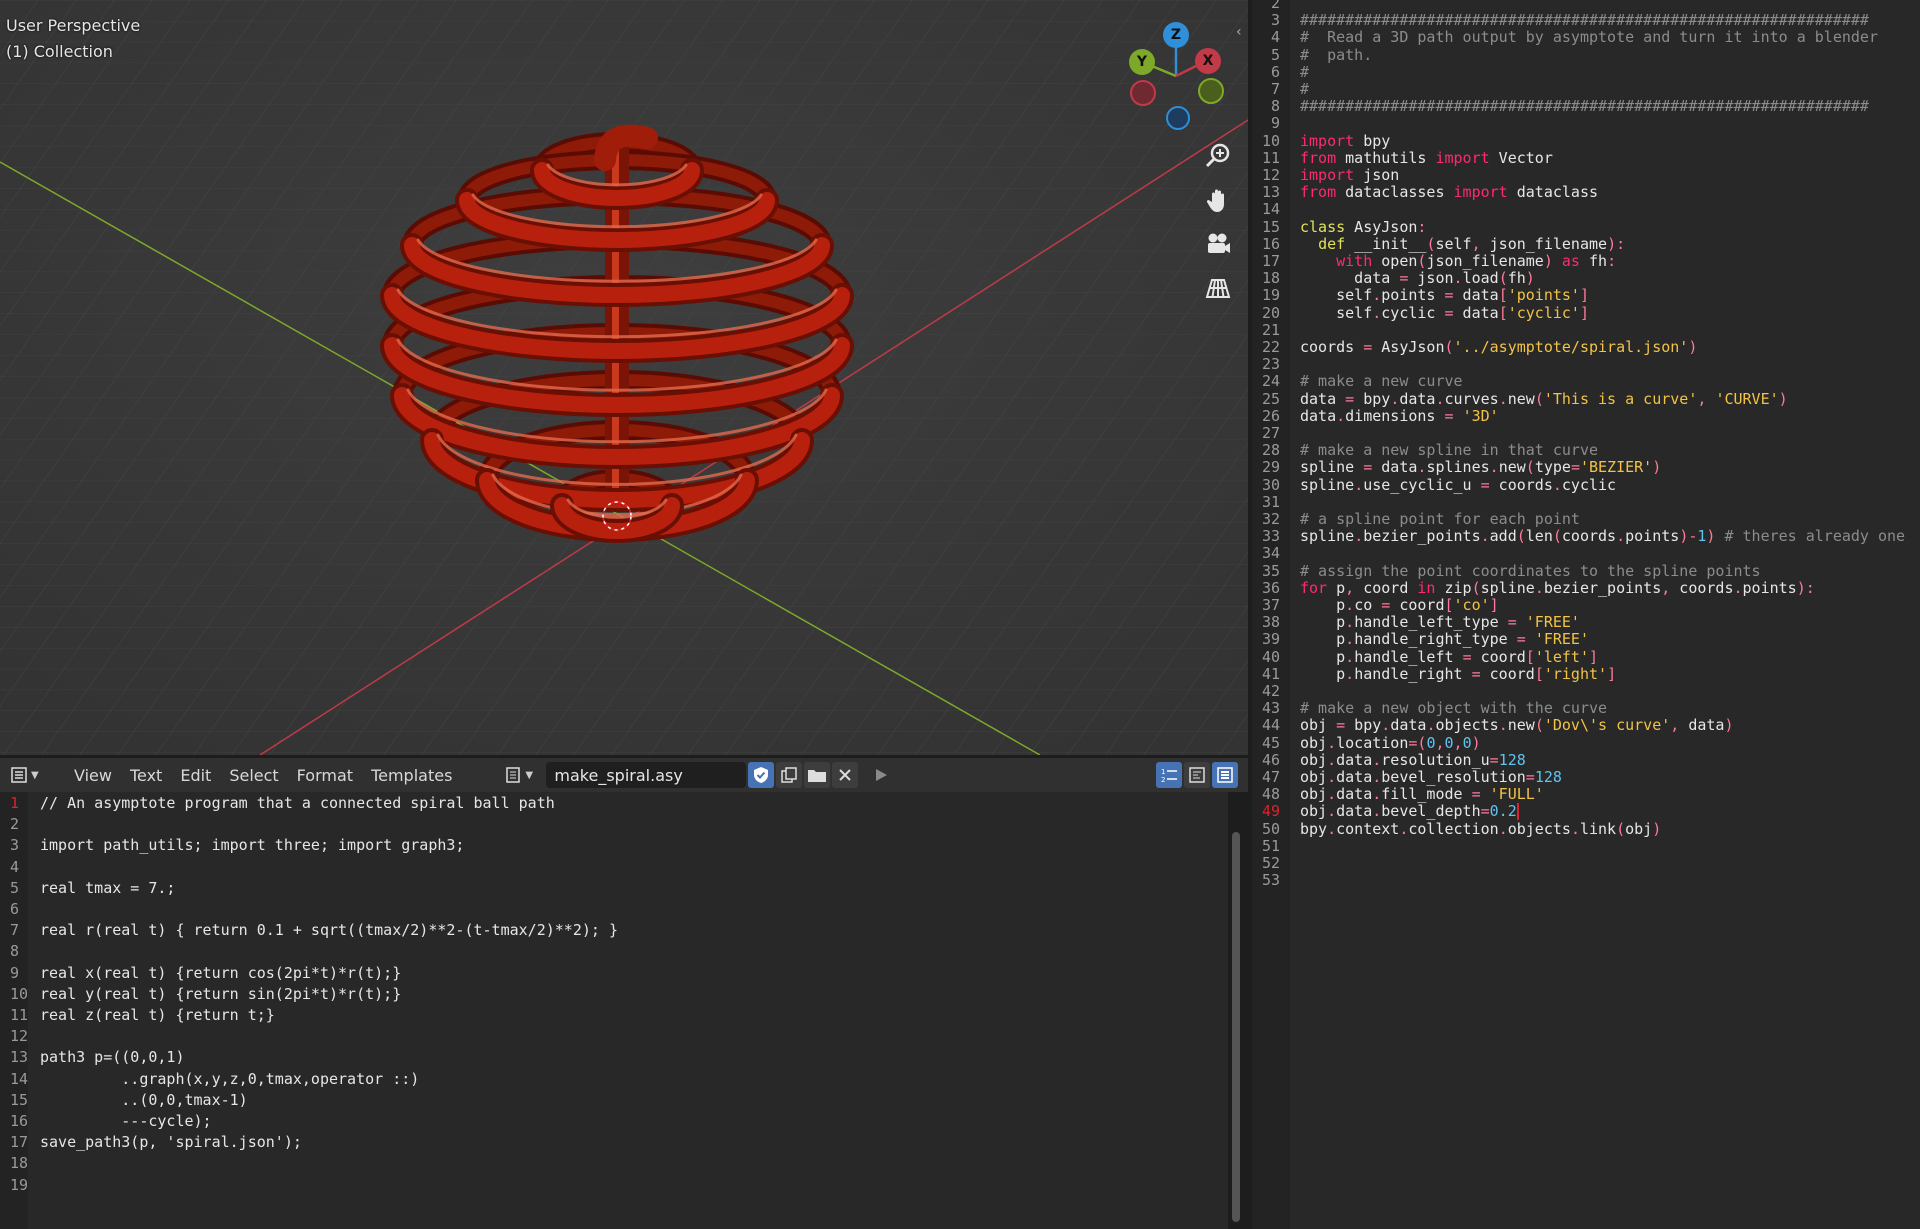  What do you see at coordinates (1399, 416) in the screenshot?
I see `code-line: data.dimensions = '3D'` at bounding box center [1399, 416].